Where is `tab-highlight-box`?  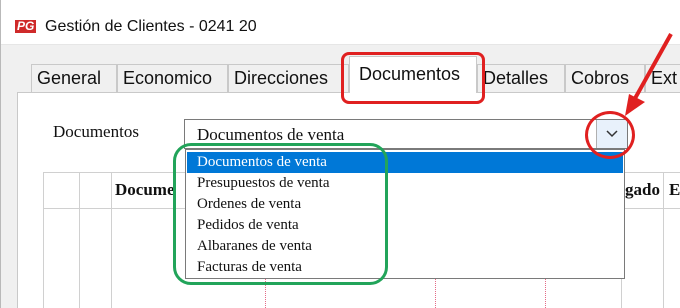 tab-highlight-box is located at coordinates (413, 78).